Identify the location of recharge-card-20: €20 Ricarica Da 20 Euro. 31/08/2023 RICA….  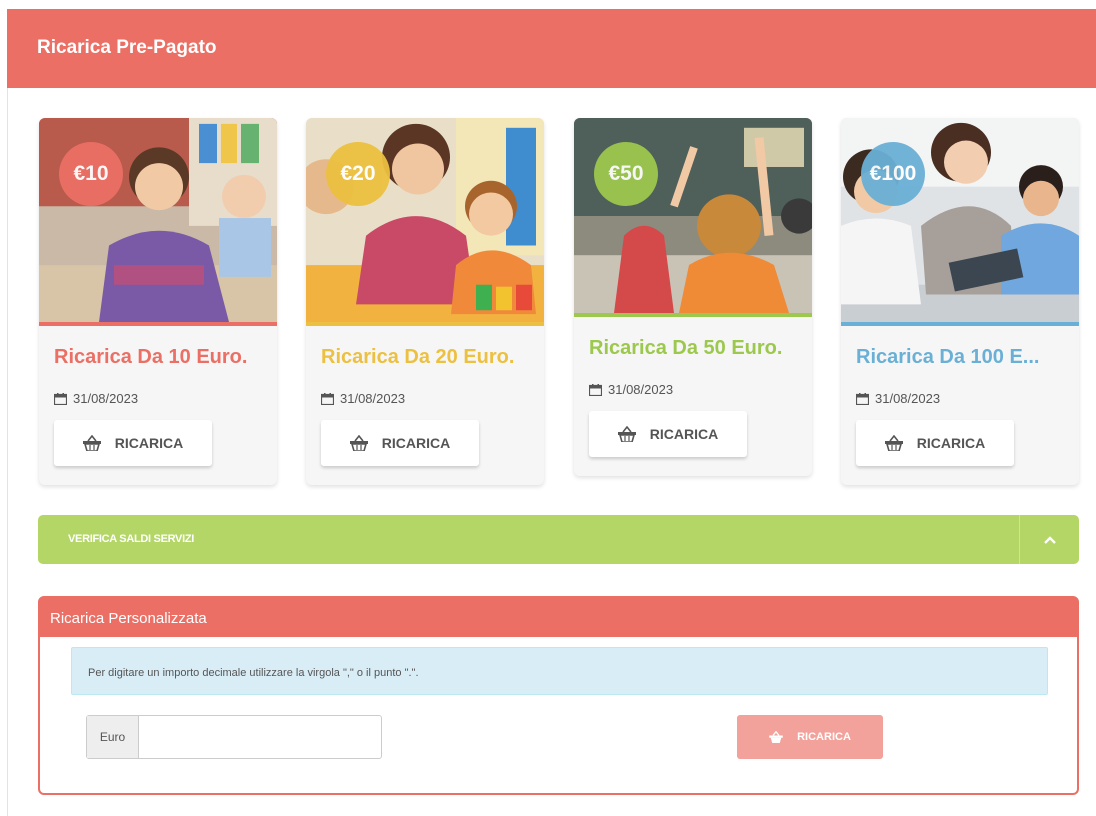
(425, 301).